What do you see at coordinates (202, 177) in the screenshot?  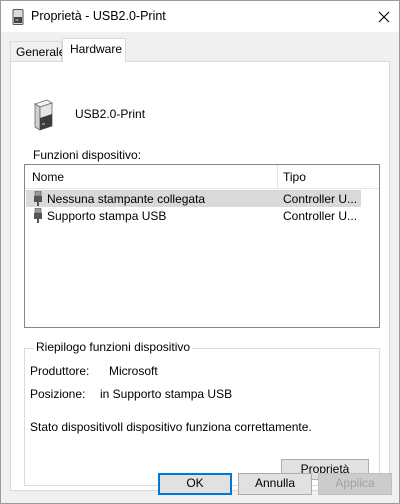 I see `list-header: Nome Tipo` at bounding box center [202, 177].